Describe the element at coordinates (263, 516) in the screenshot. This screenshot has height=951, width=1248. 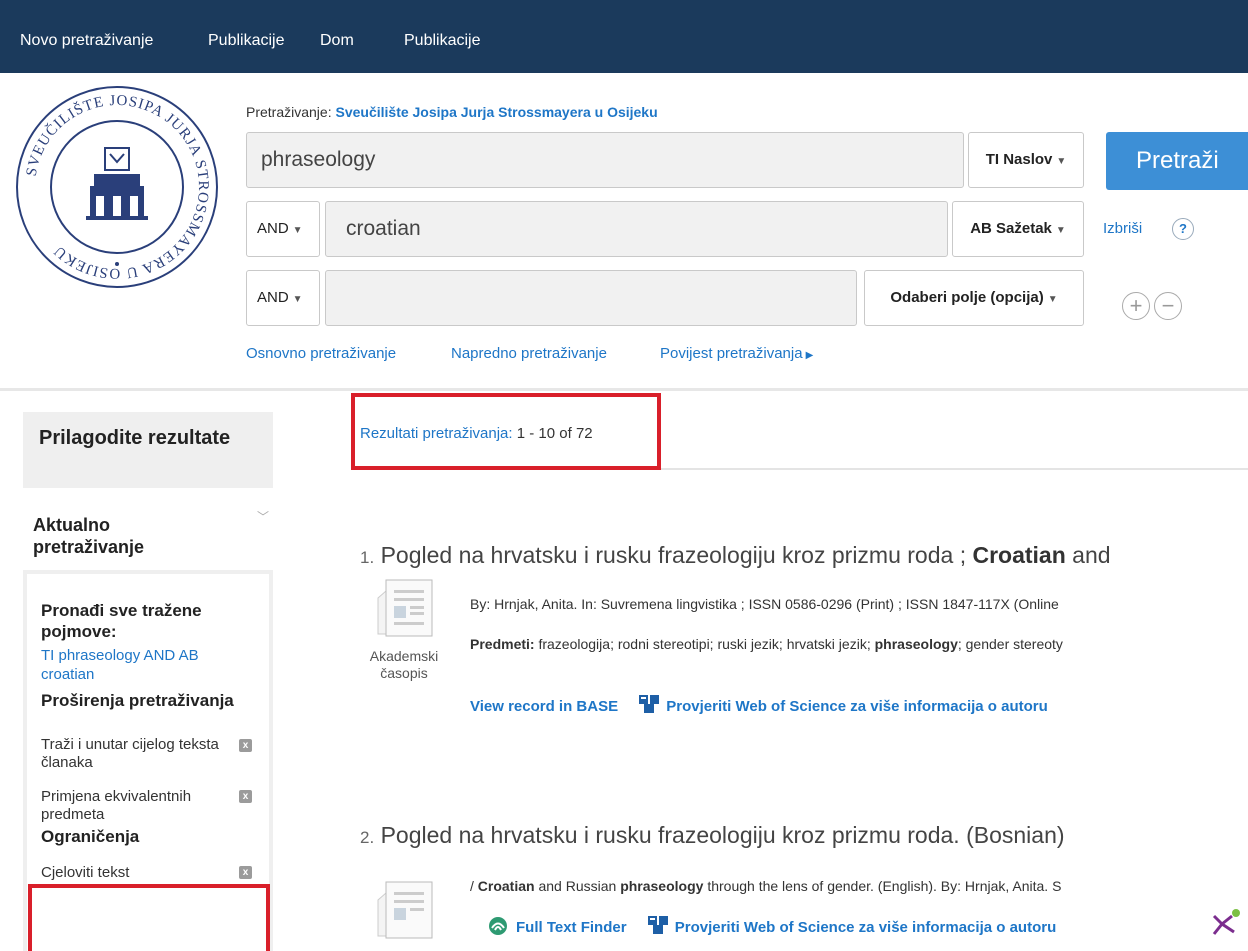
I see `chevron-down-icon: ﹀` at that location.